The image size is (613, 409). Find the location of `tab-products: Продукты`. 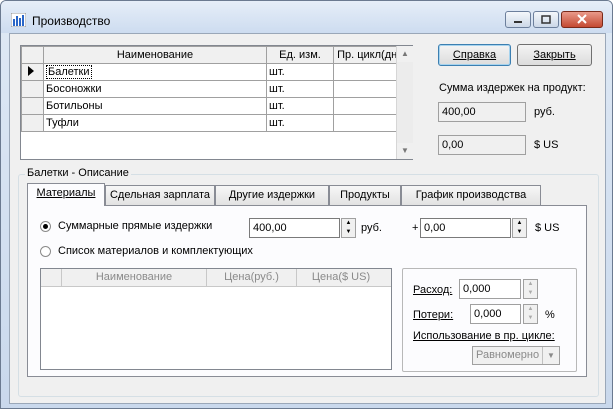

tab-products: Продукты is located at coordinates (365, 195).